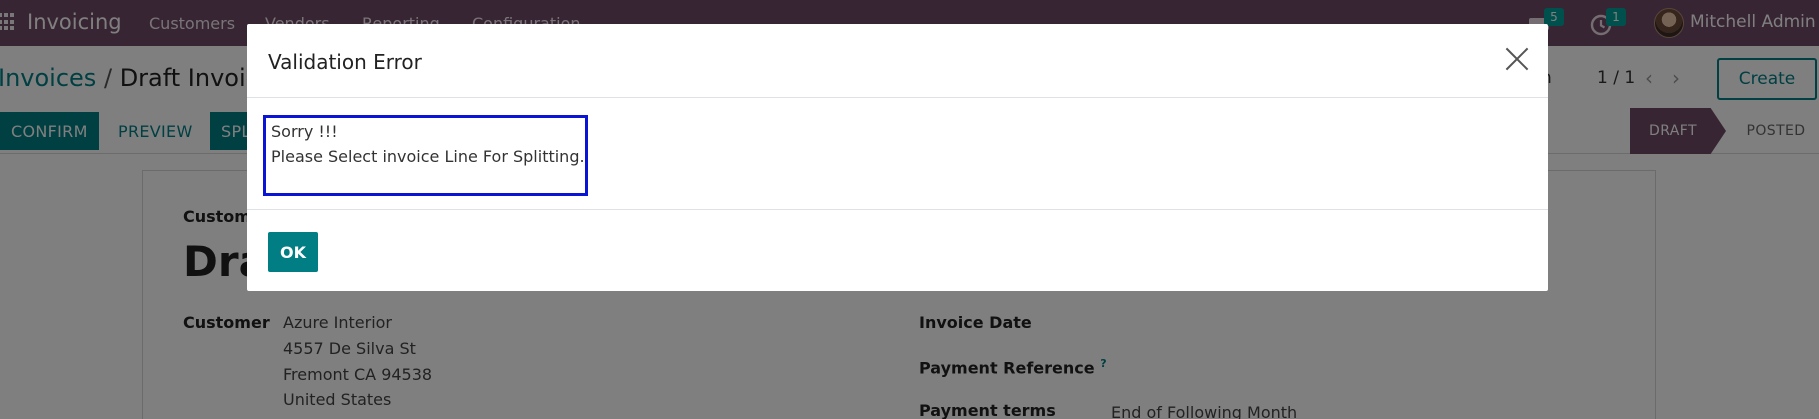 This screenshot has width=1819, height=419. Describe the element at coordinates (293, 252) in the screenshot. I see `ok-button: OK` at that location.